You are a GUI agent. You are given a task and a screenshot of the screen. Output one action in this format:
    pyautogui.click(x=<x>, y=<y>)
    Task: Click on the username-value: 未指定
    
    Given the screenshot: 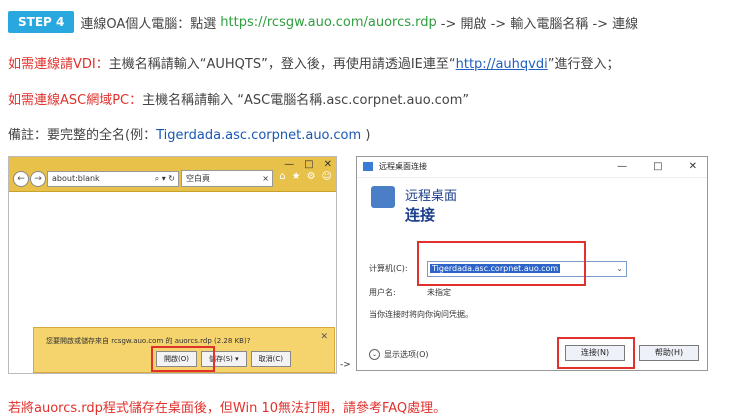 What is the action you would take?
    pyautogui.click(x=439, y=292)
    